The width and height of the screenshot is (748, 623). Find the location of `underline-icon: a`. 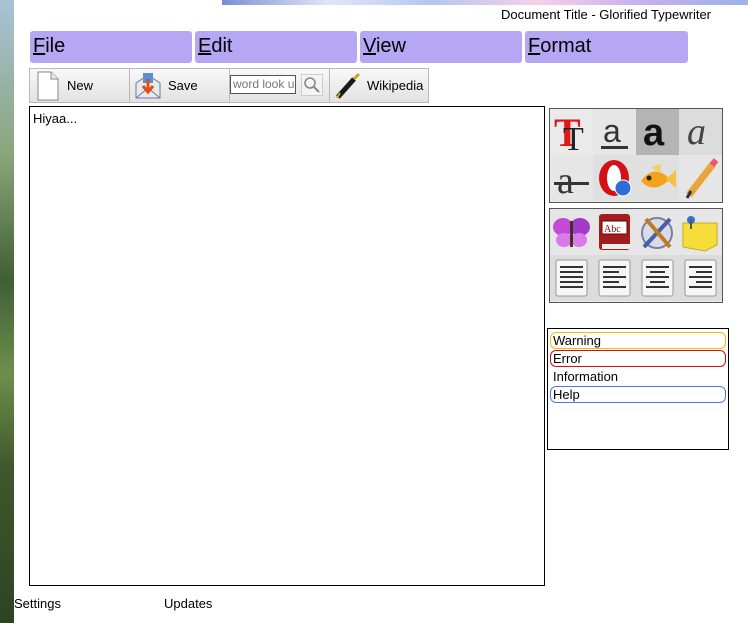

underline-icon: a is located at coordinates (614, 132).